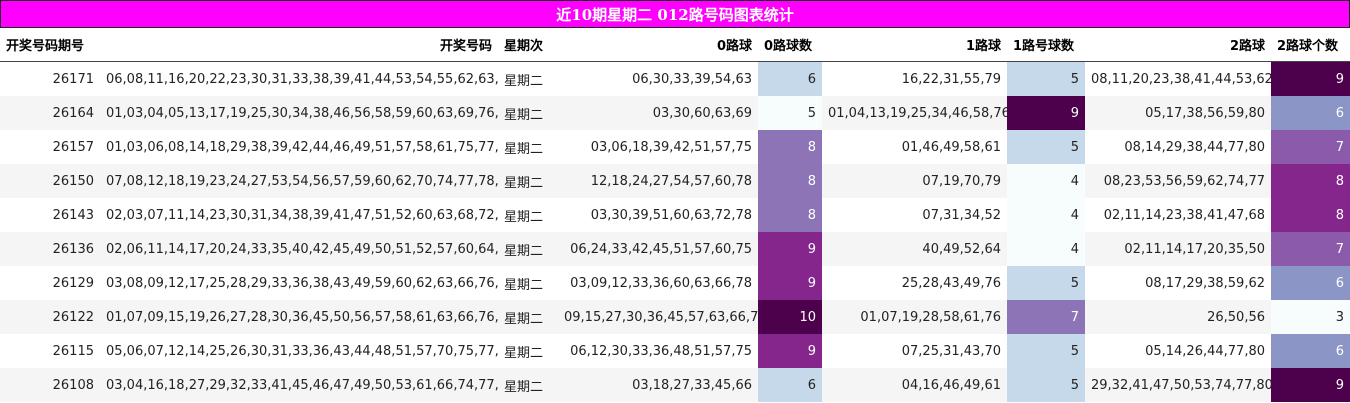 Image resolution: width=1350 pixels, height=403 pixels. I want to click on cell-route0-count: 10, so click(790, 317).